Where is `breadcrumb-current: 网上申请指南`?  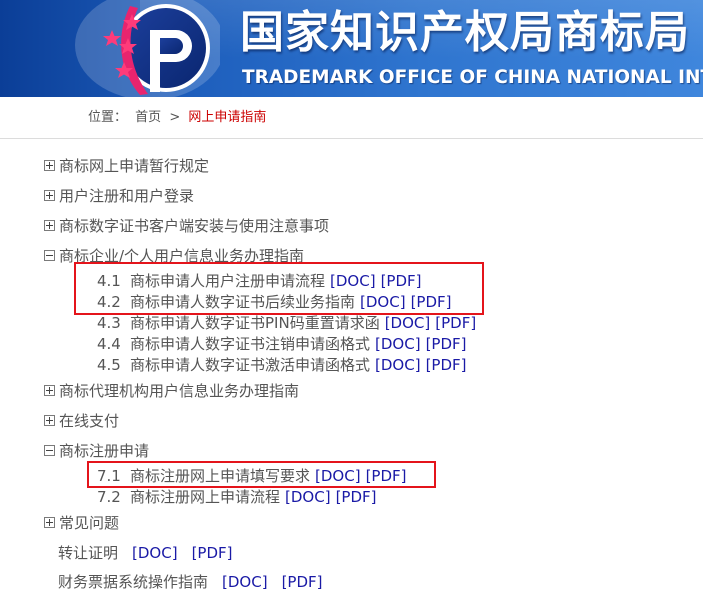 breadcrumb-current: 网上申请指南 is located at coordinates (227, 117).